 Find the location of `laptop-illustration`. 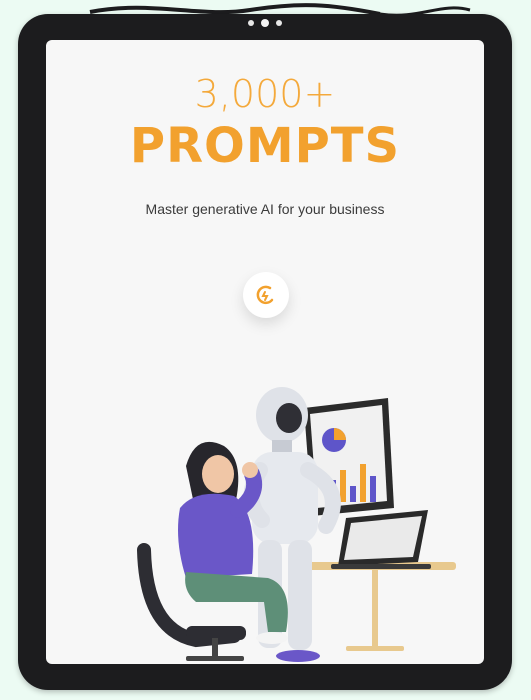

laptop-illustration is located at coordinates (381, 539).